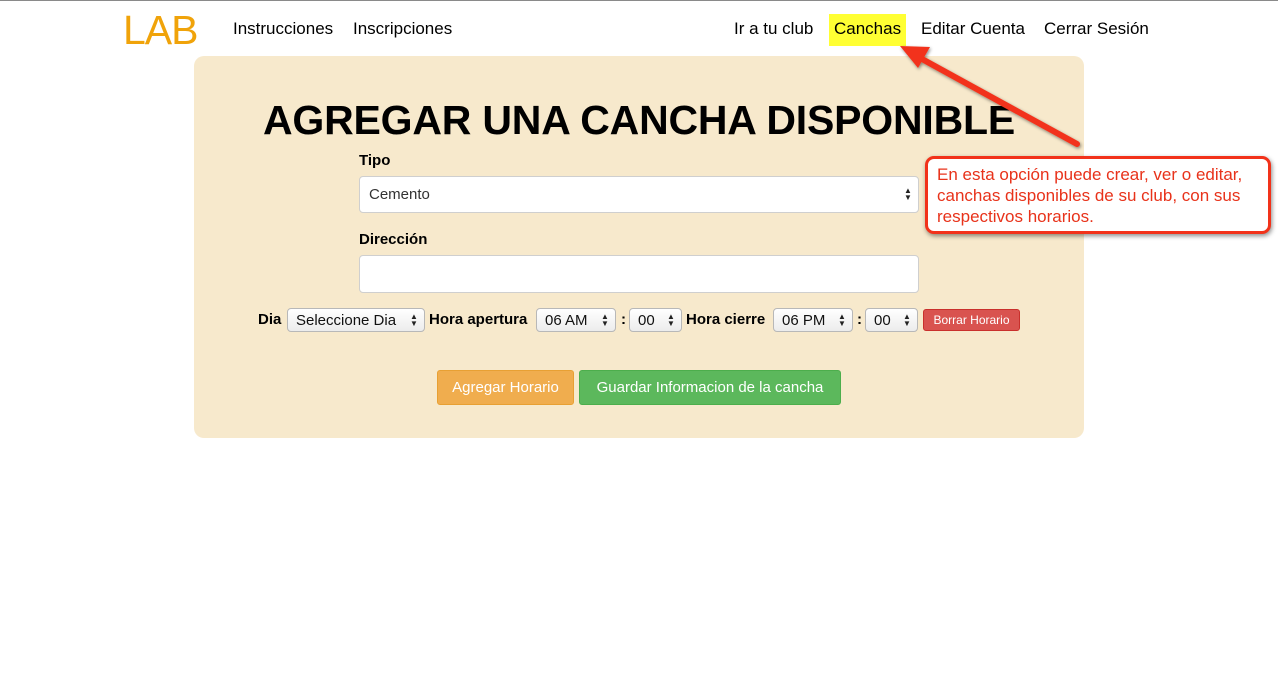 The height and width of the screenshot is (699, 1278). What do you see at coordinates (639, 120) in the screenshot?
I see `page-title: AGREGAR UNA CANCHA DISPONIBLE` at bounding box center [639, 120].